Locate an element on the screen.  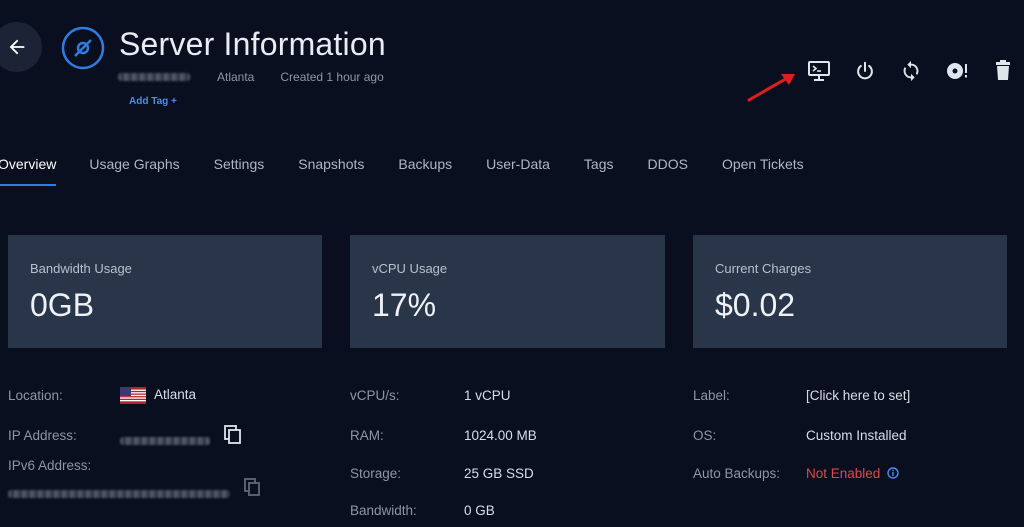
auto-backups-value: Not Enabled is located at coordinates (843, 473).